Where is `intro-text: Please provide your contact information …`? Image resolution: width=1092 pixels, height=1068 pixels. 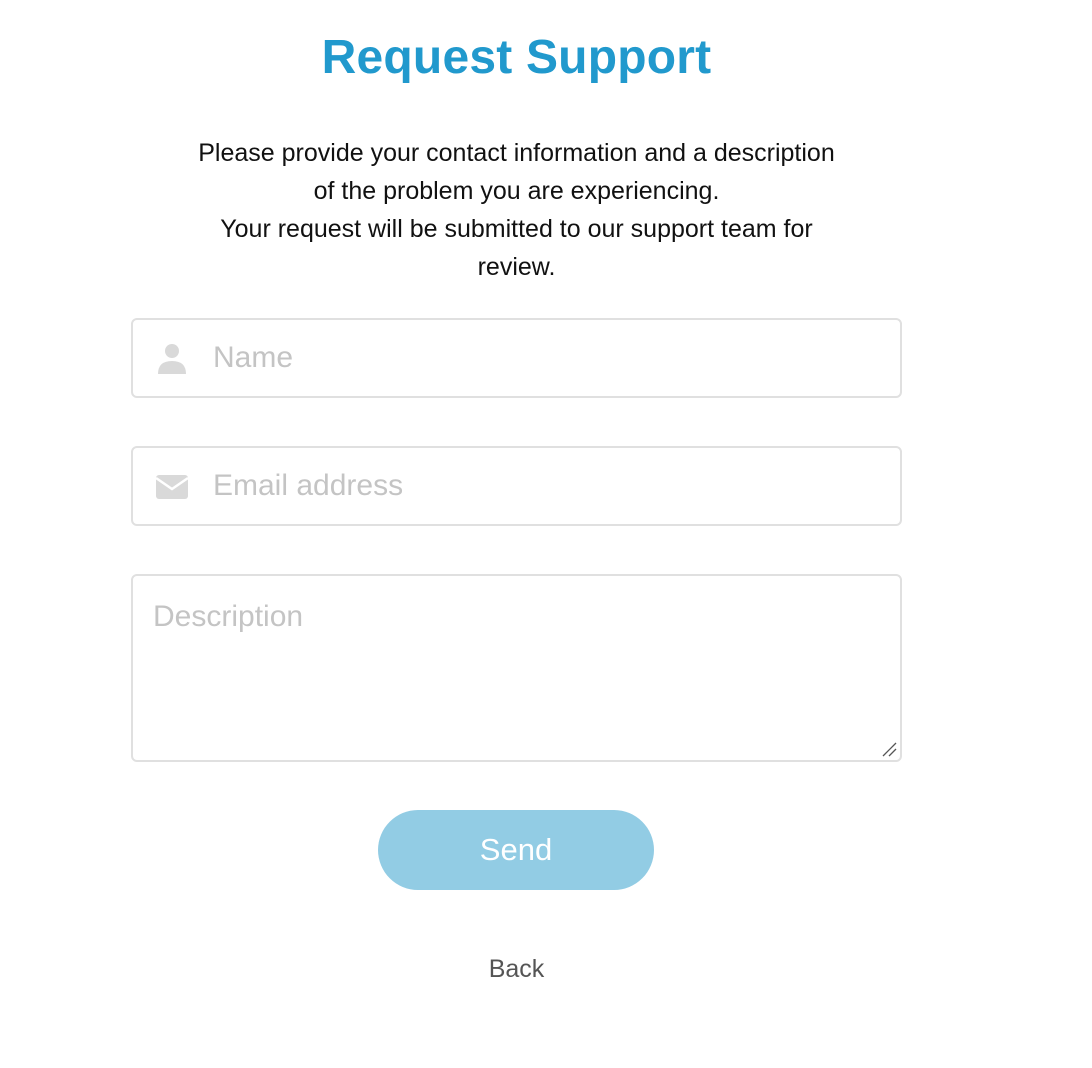 intro-text: Please provide your contact information … is located at coordinates (516, 210).